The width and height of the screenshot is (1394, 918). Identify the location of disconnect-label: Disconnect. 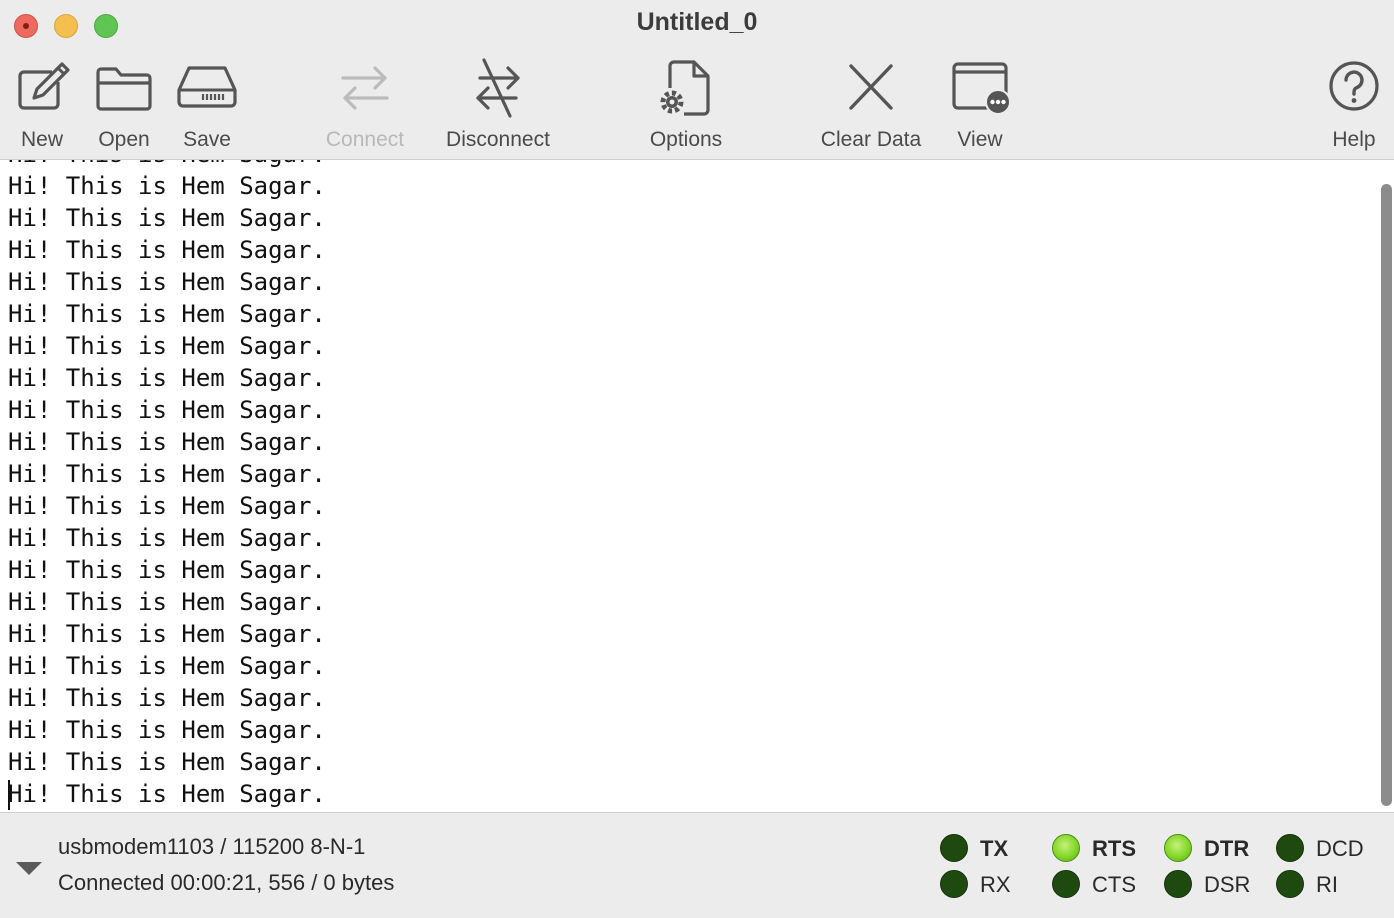
(498, 139).